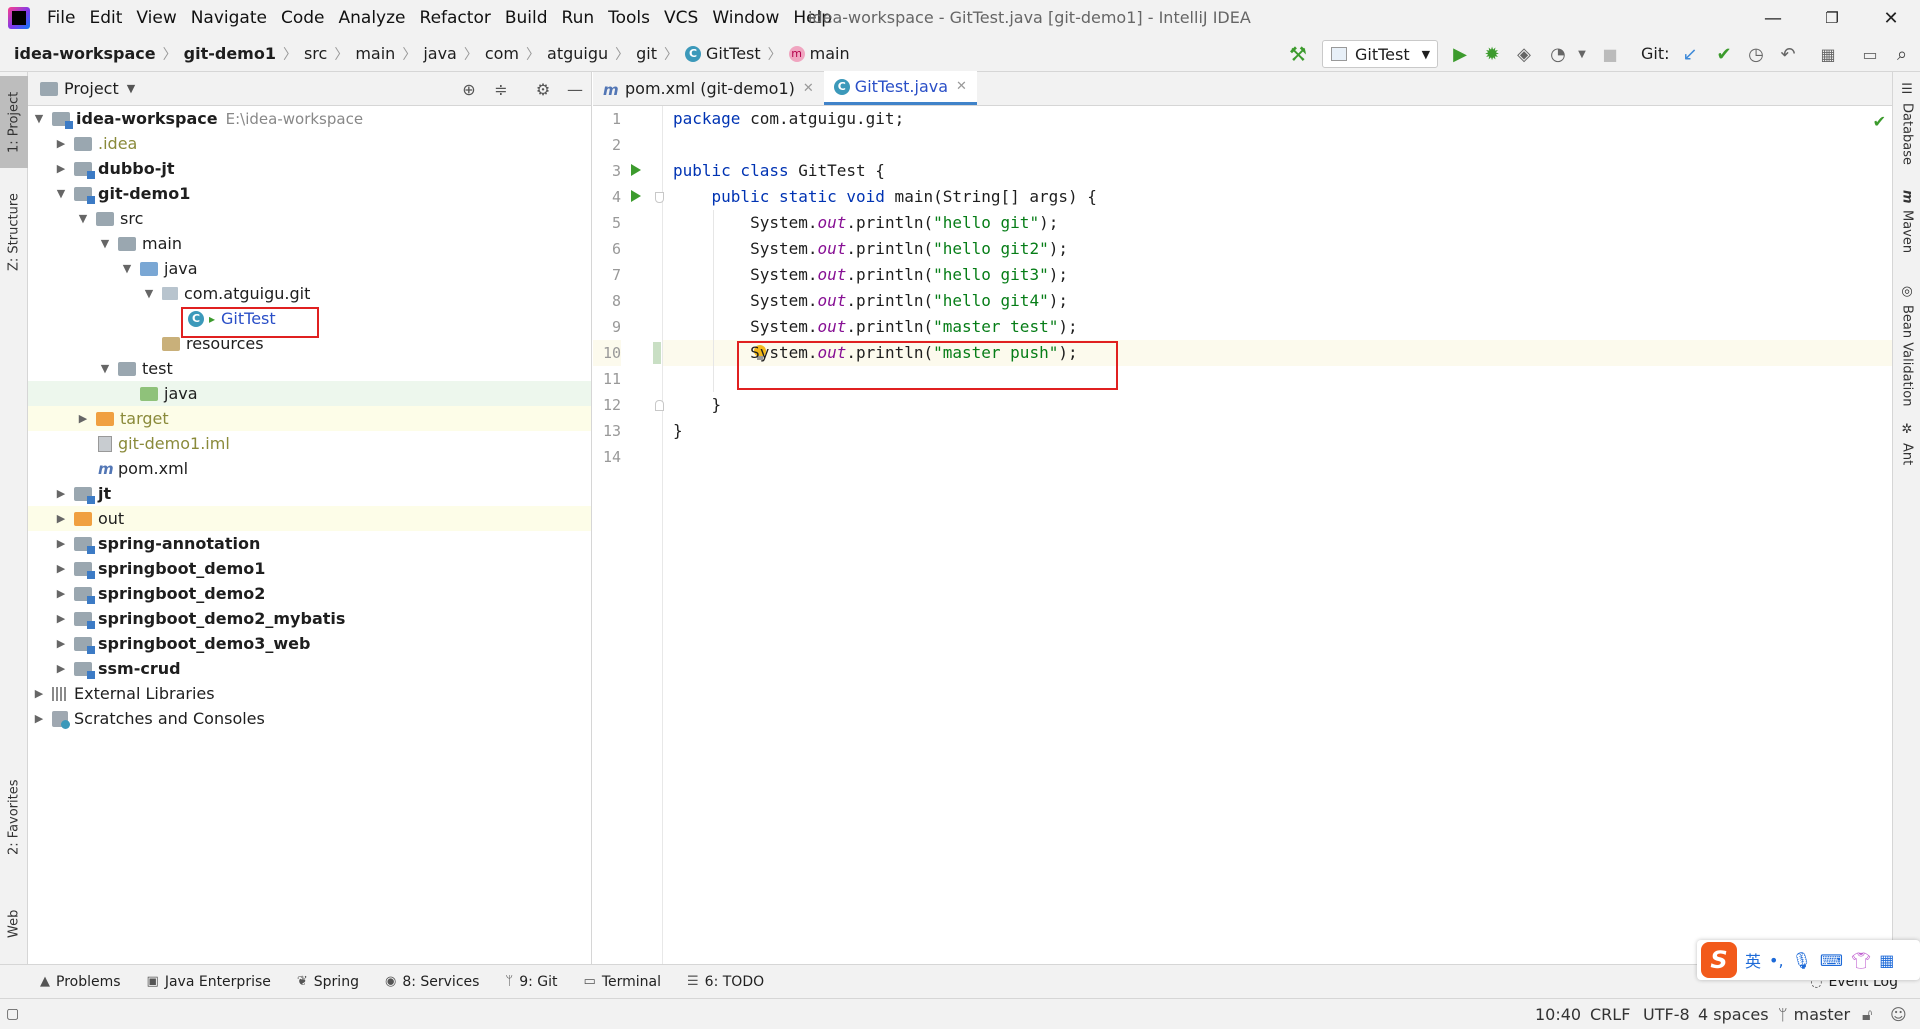 Image resolution: width=1920 pixels, height=1029 pixels. I want to click on project-structure-icon: ▦, so click(1828, 54).